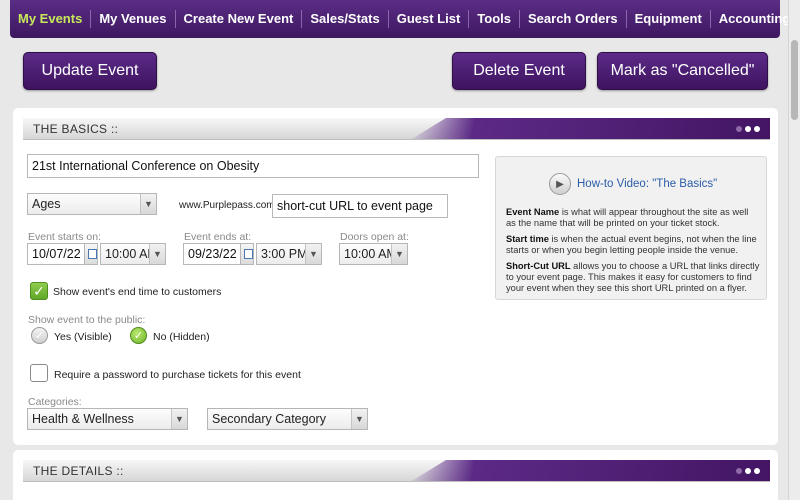 Image resolution: width=800 pixels, height=500 pixels. Describe the element at coordinates (46, 204) in the screenshot. I see `ages-value: Ages` at that location.